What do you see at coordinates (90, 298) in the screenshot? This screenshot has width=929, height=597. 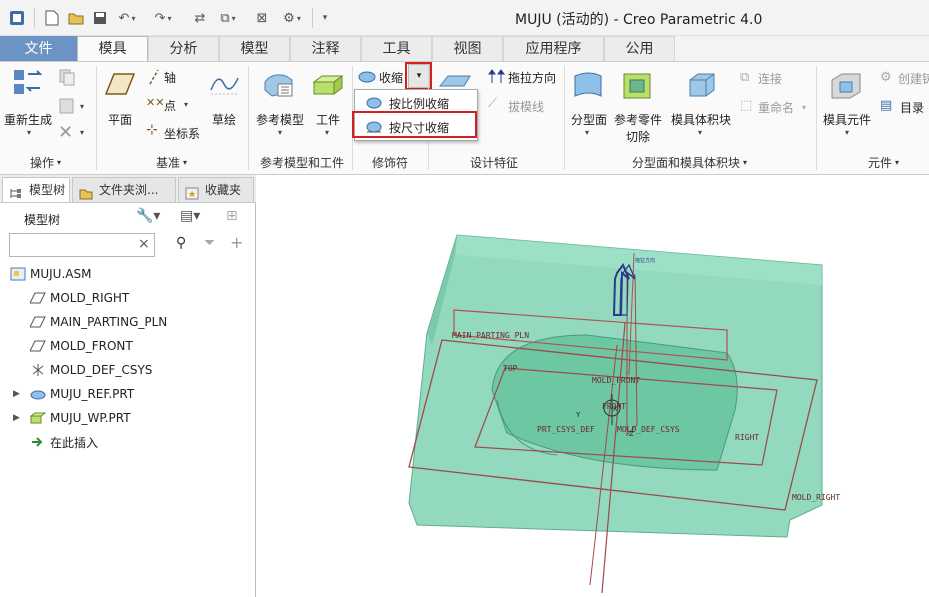 I see `tree-item-label: MOLD_RIGHT` at bounding box center [90, 298].